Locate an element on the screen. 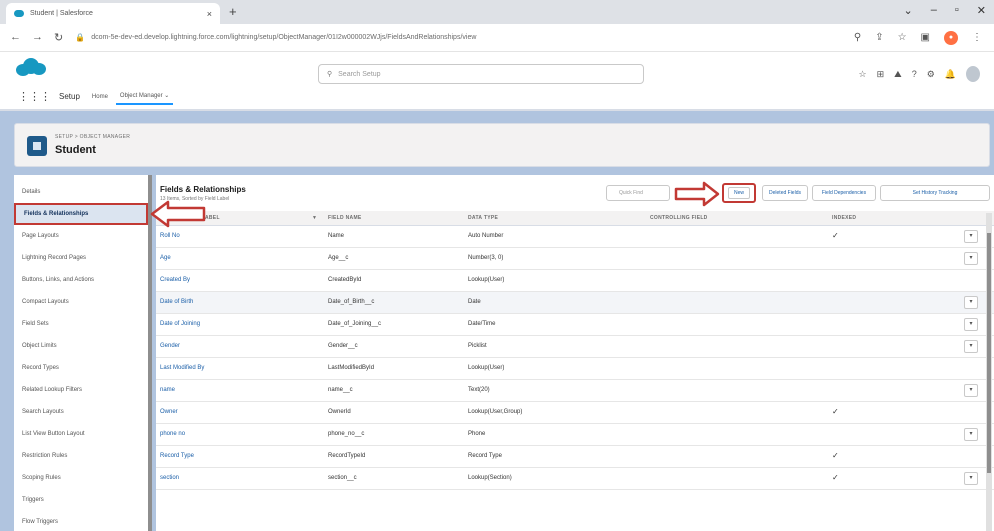 This screenshot has height=531, width=994. sidebar-item-compact-layouts: Compact Layouts is located at coordinates (81, 302).